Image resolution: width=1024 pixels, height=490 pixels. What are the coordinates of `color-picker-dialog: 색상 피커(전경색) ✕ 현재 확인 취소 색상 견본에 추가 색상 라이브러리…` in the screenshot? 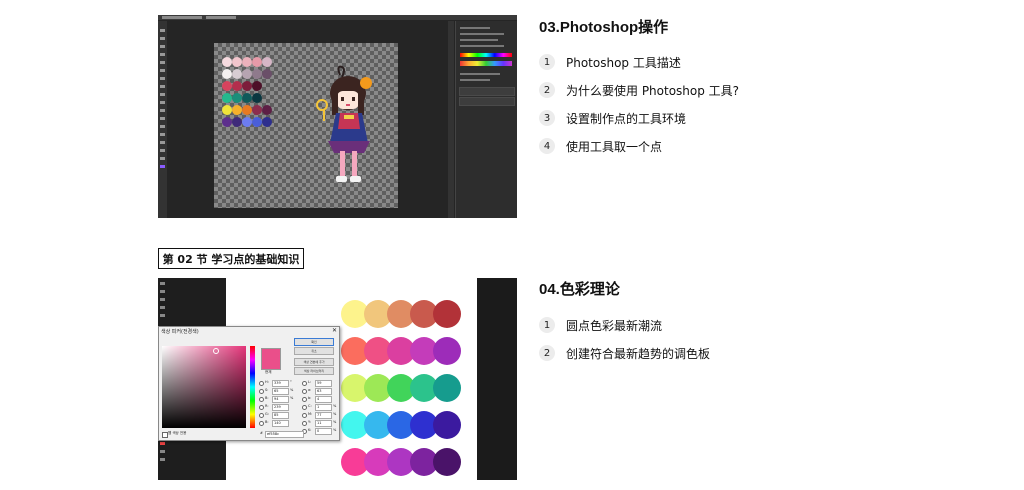 It's located at (249, 383).